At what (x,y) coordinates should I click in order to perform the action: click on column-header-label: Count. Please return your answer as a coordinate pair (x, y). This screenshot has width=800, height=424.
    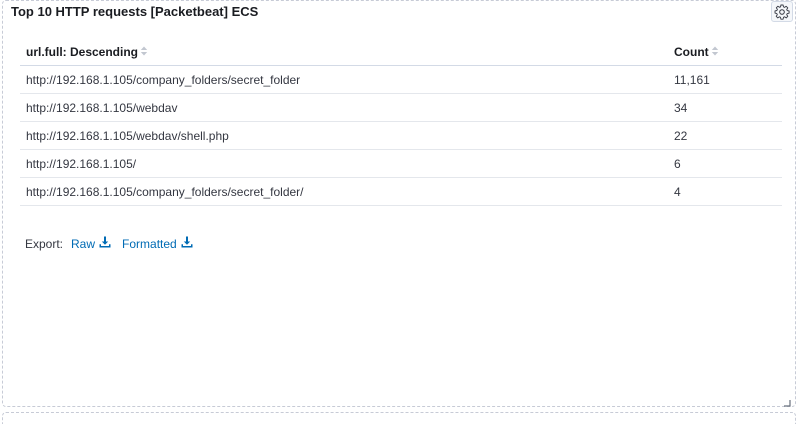
    Looking at the image, I should click on (691, 51).